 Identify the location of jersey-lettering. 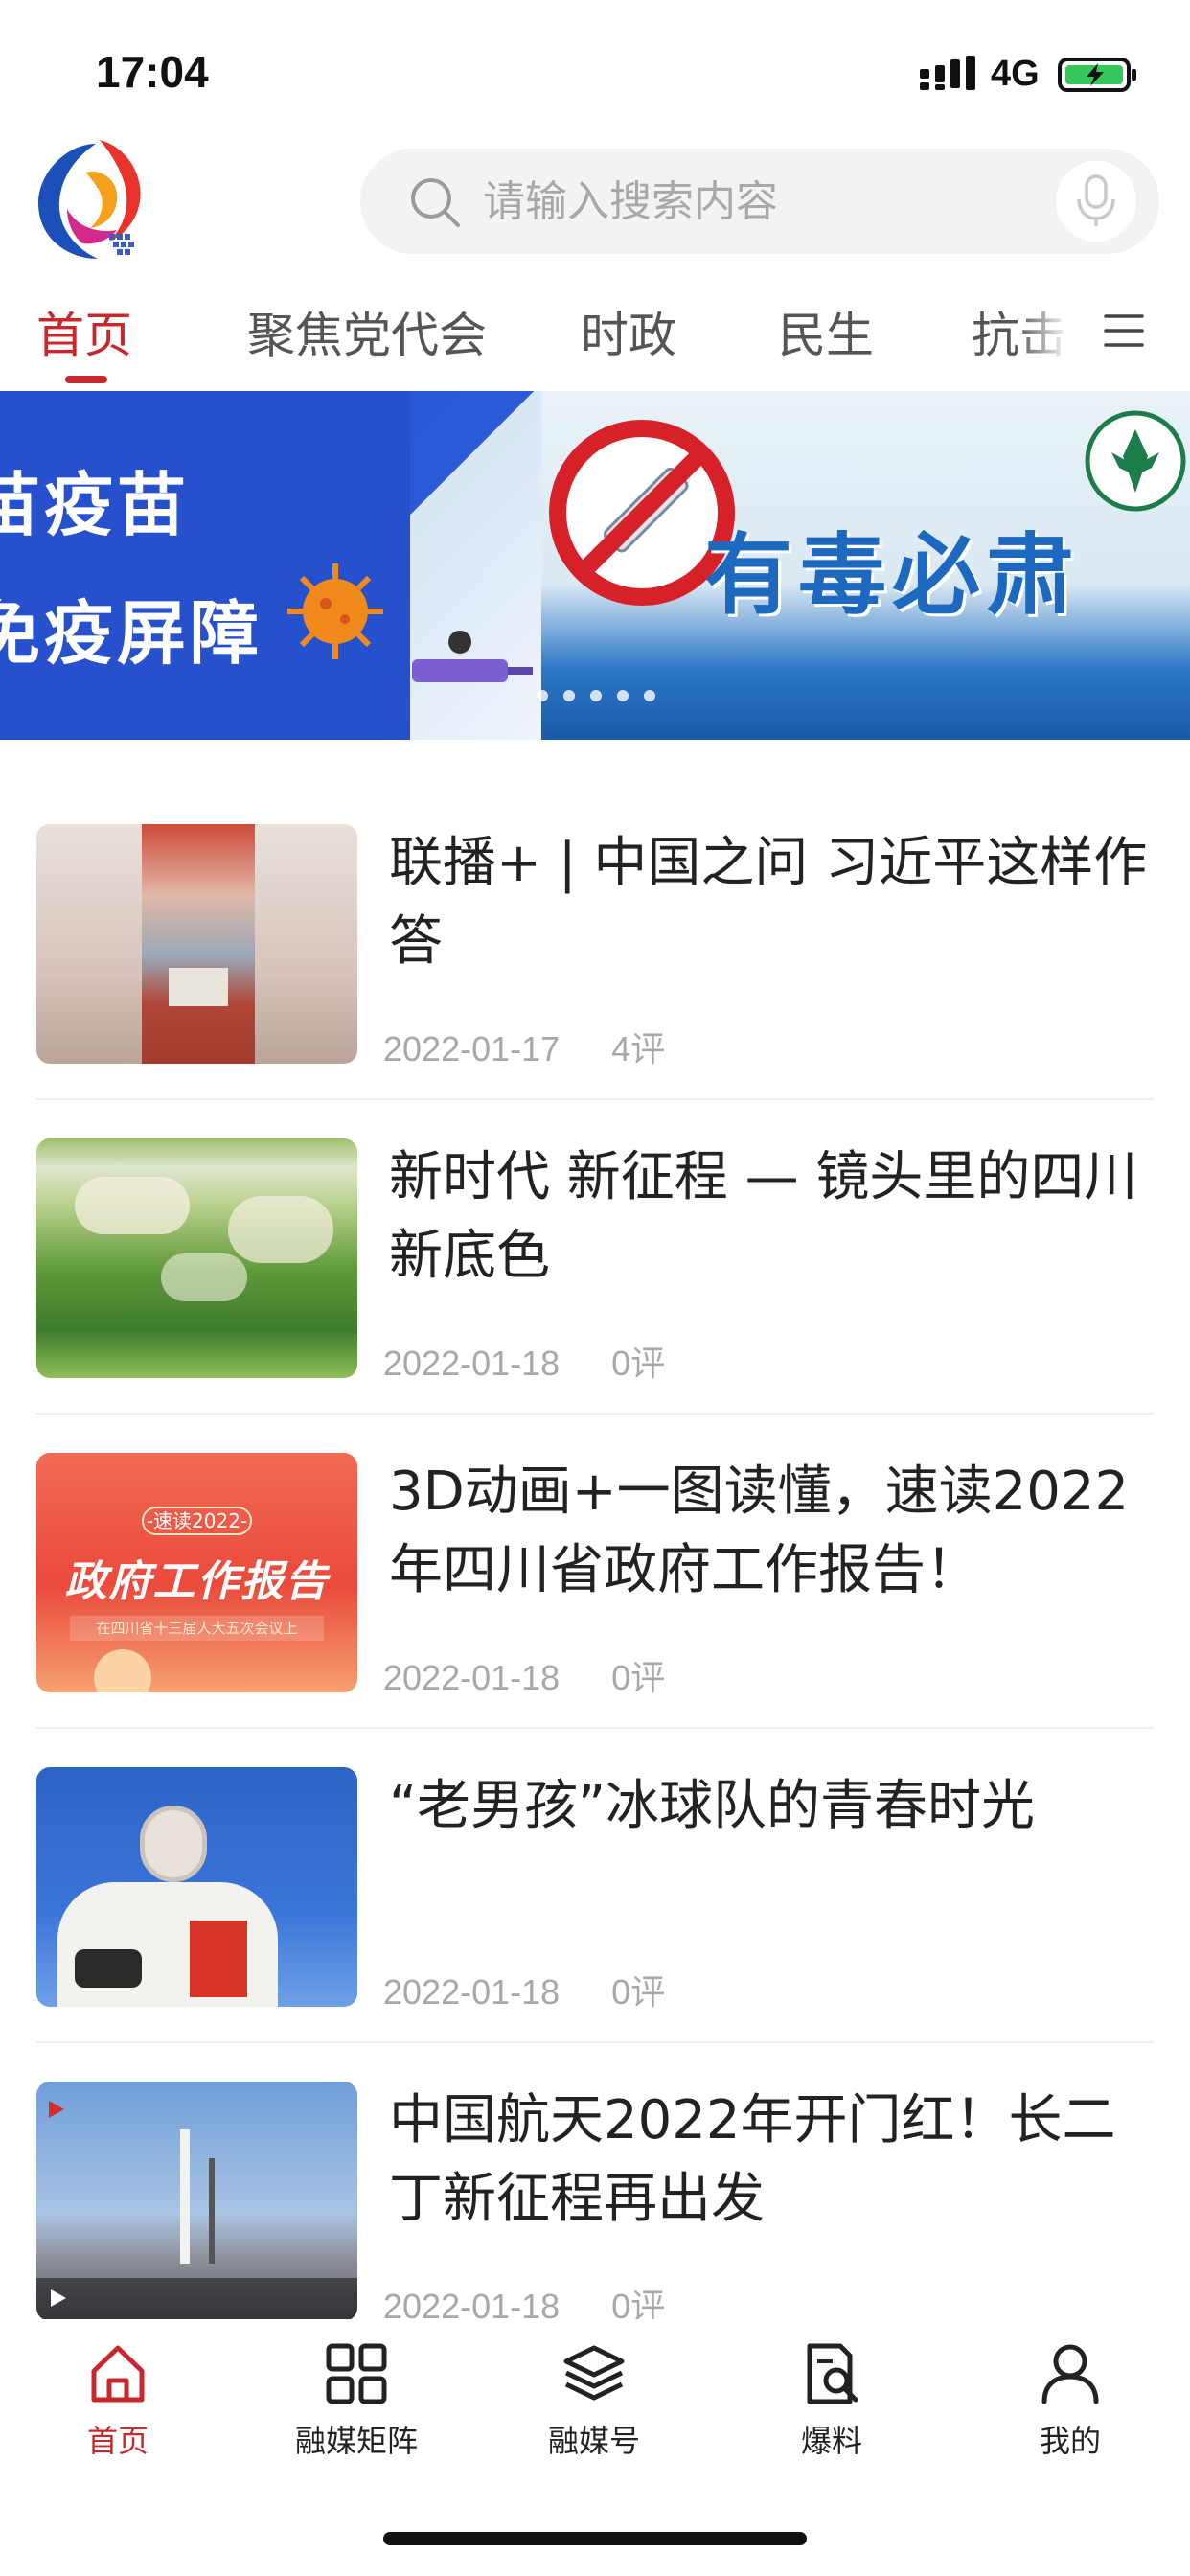
(218, 1958).